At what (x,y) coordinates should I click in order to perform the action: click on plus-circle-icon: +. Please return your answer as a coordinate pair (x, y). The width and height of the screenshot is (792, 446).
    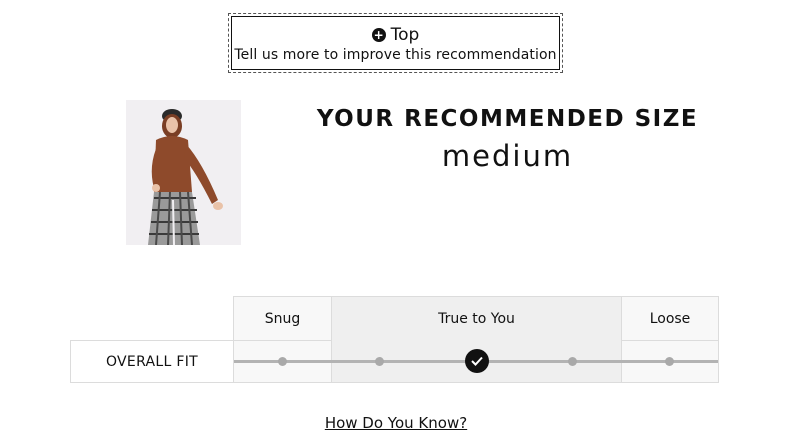
    Looking at the image, I should click on (378, 34).